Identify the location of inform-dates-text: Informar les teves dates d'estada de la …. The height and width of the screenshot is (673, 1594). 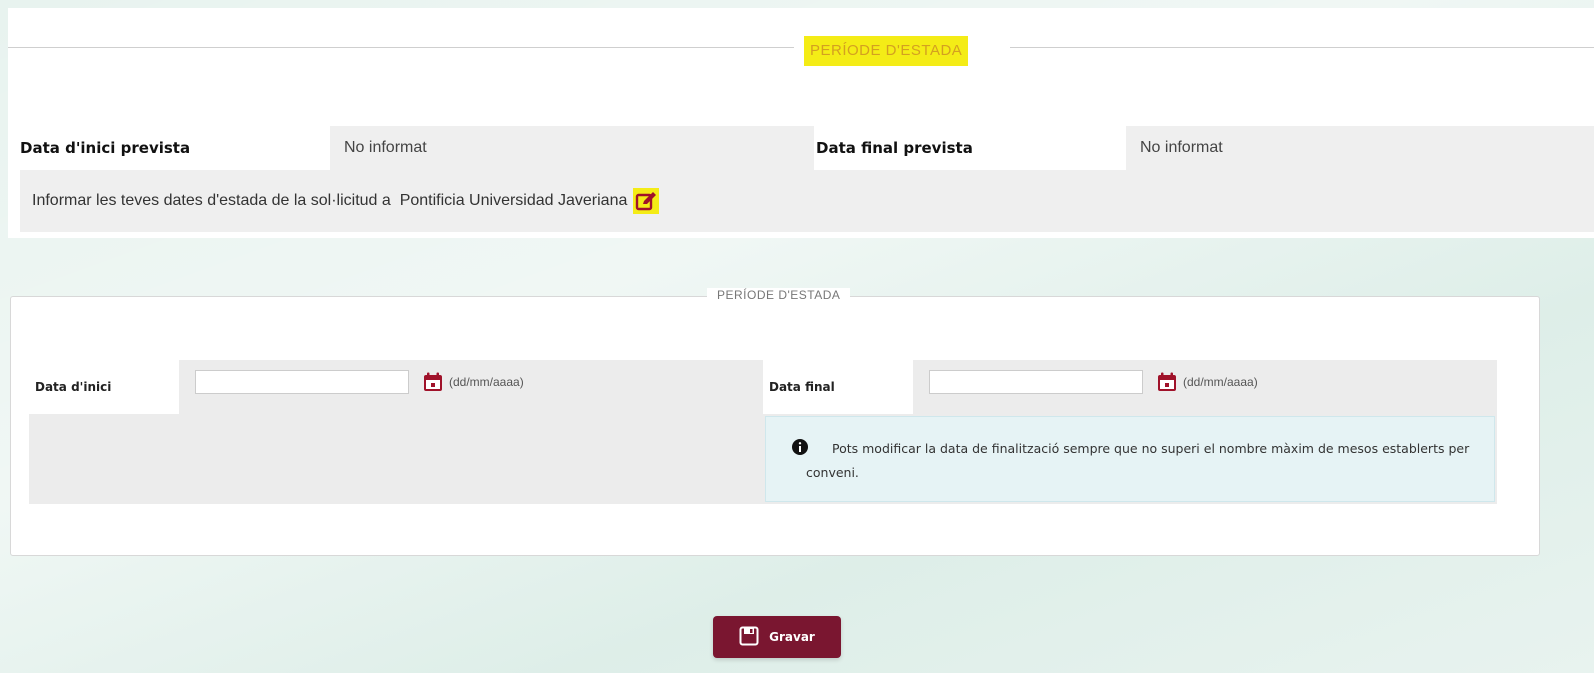
(330, 200).